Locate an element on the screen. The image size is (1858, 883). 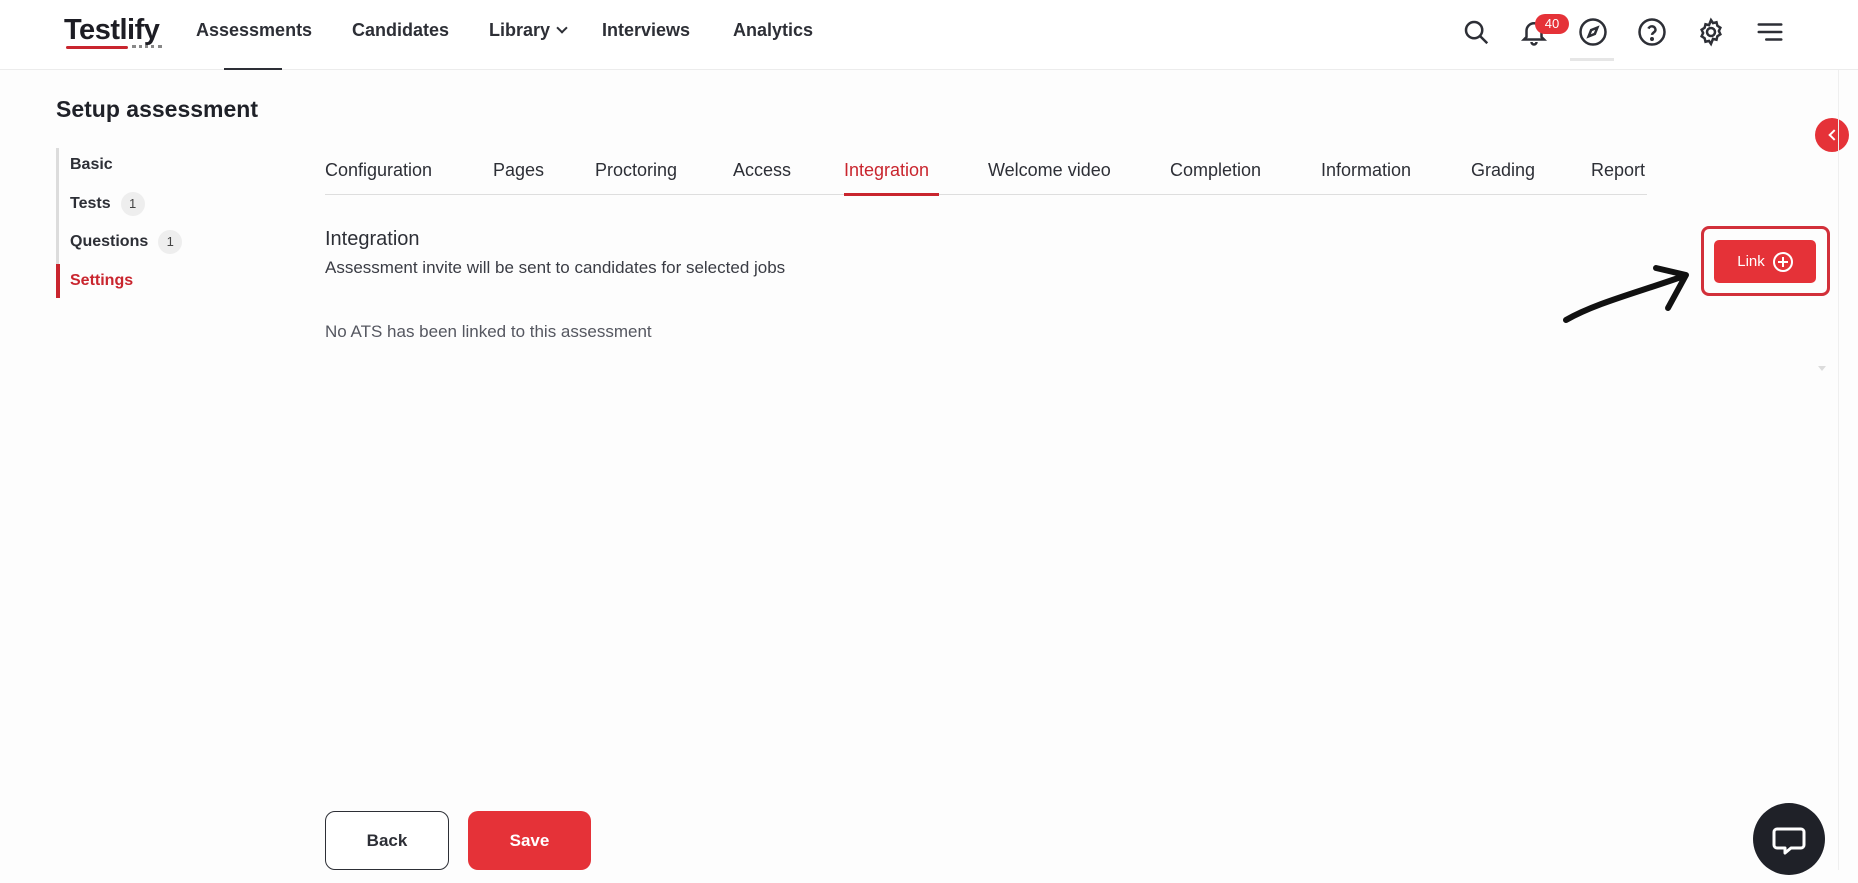
gear-icon is located at coordinates (1711, 32).